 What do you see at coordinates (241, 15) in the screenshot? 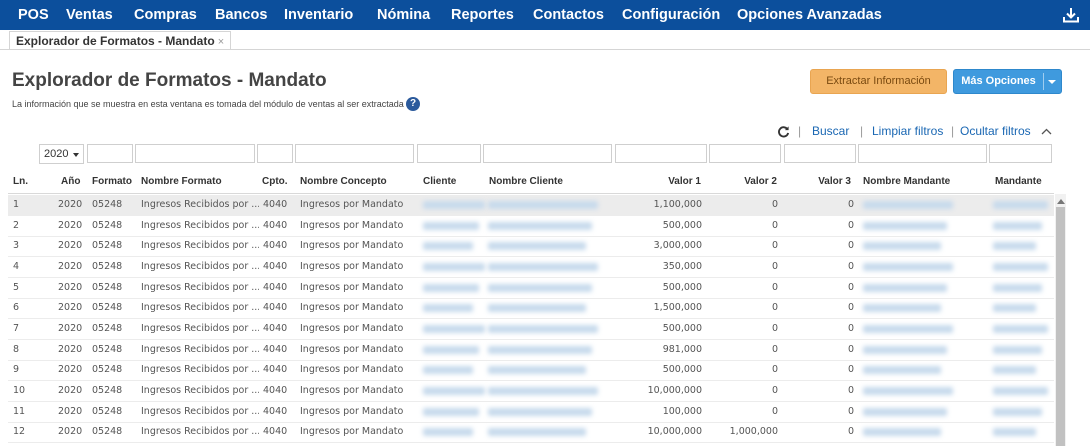
I see `nav-item-bancos: Bancos` at bounding box center [241, 15].